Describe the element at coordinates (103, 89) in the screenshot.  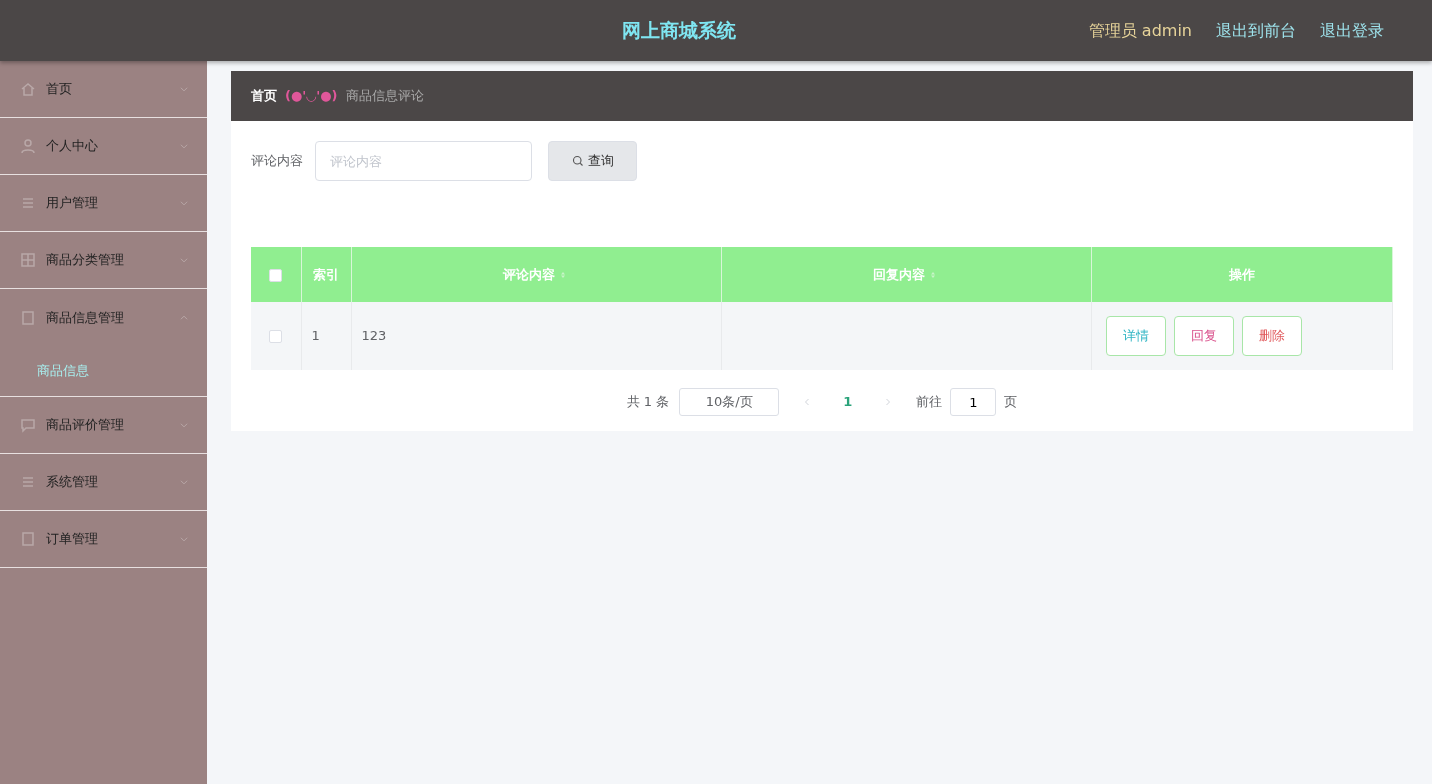
I see `sidebar-item: 首页` at that location.